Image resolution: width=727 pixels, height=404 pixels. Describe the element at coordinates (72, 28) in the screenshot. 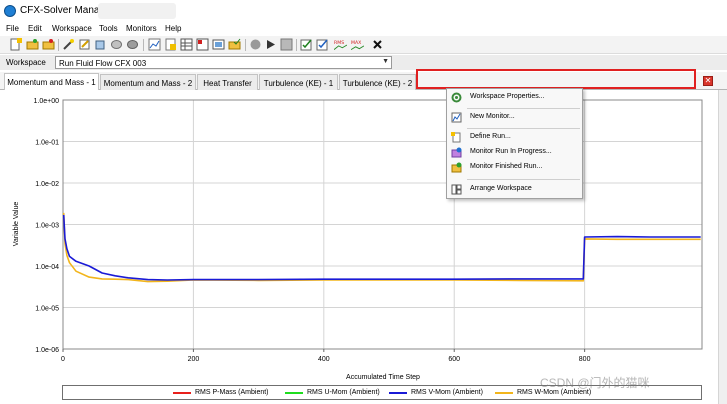

I see `menu-workspace: Workspace` at that location.